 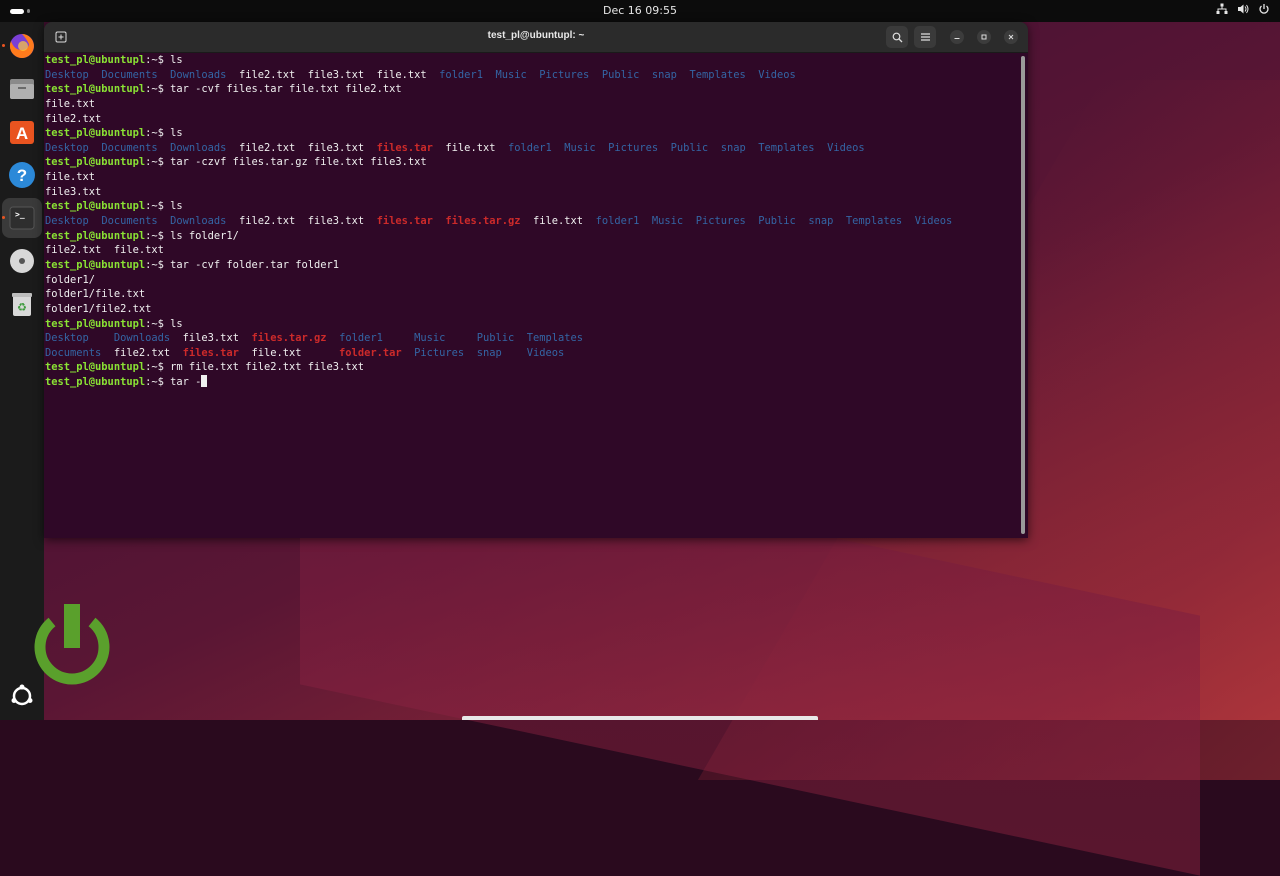 I want to click on search-icon, so click(x=897, y=37).